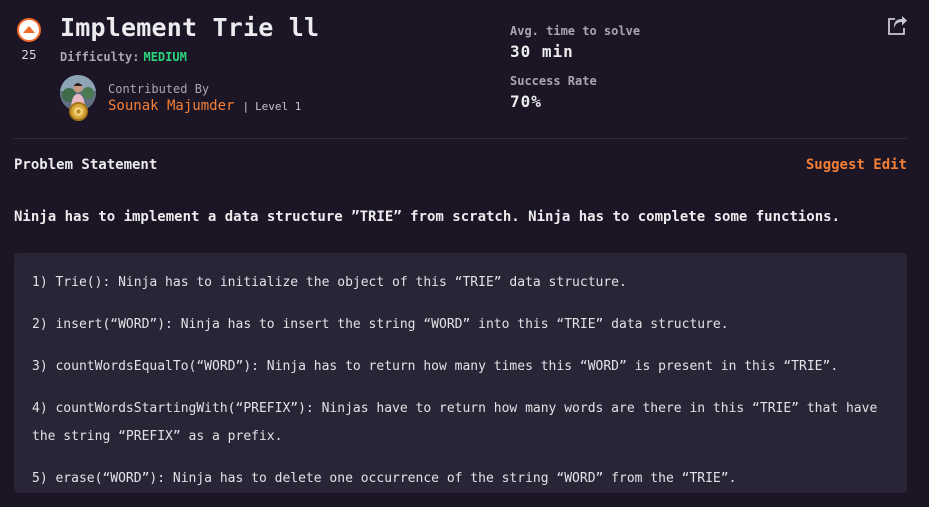 The width and height of the screenshot is (929, 507). What do you see at coordinates (526, 101) in the screenshot?
I see `success-rate-value: 70%` at bounding box center [526, 101].